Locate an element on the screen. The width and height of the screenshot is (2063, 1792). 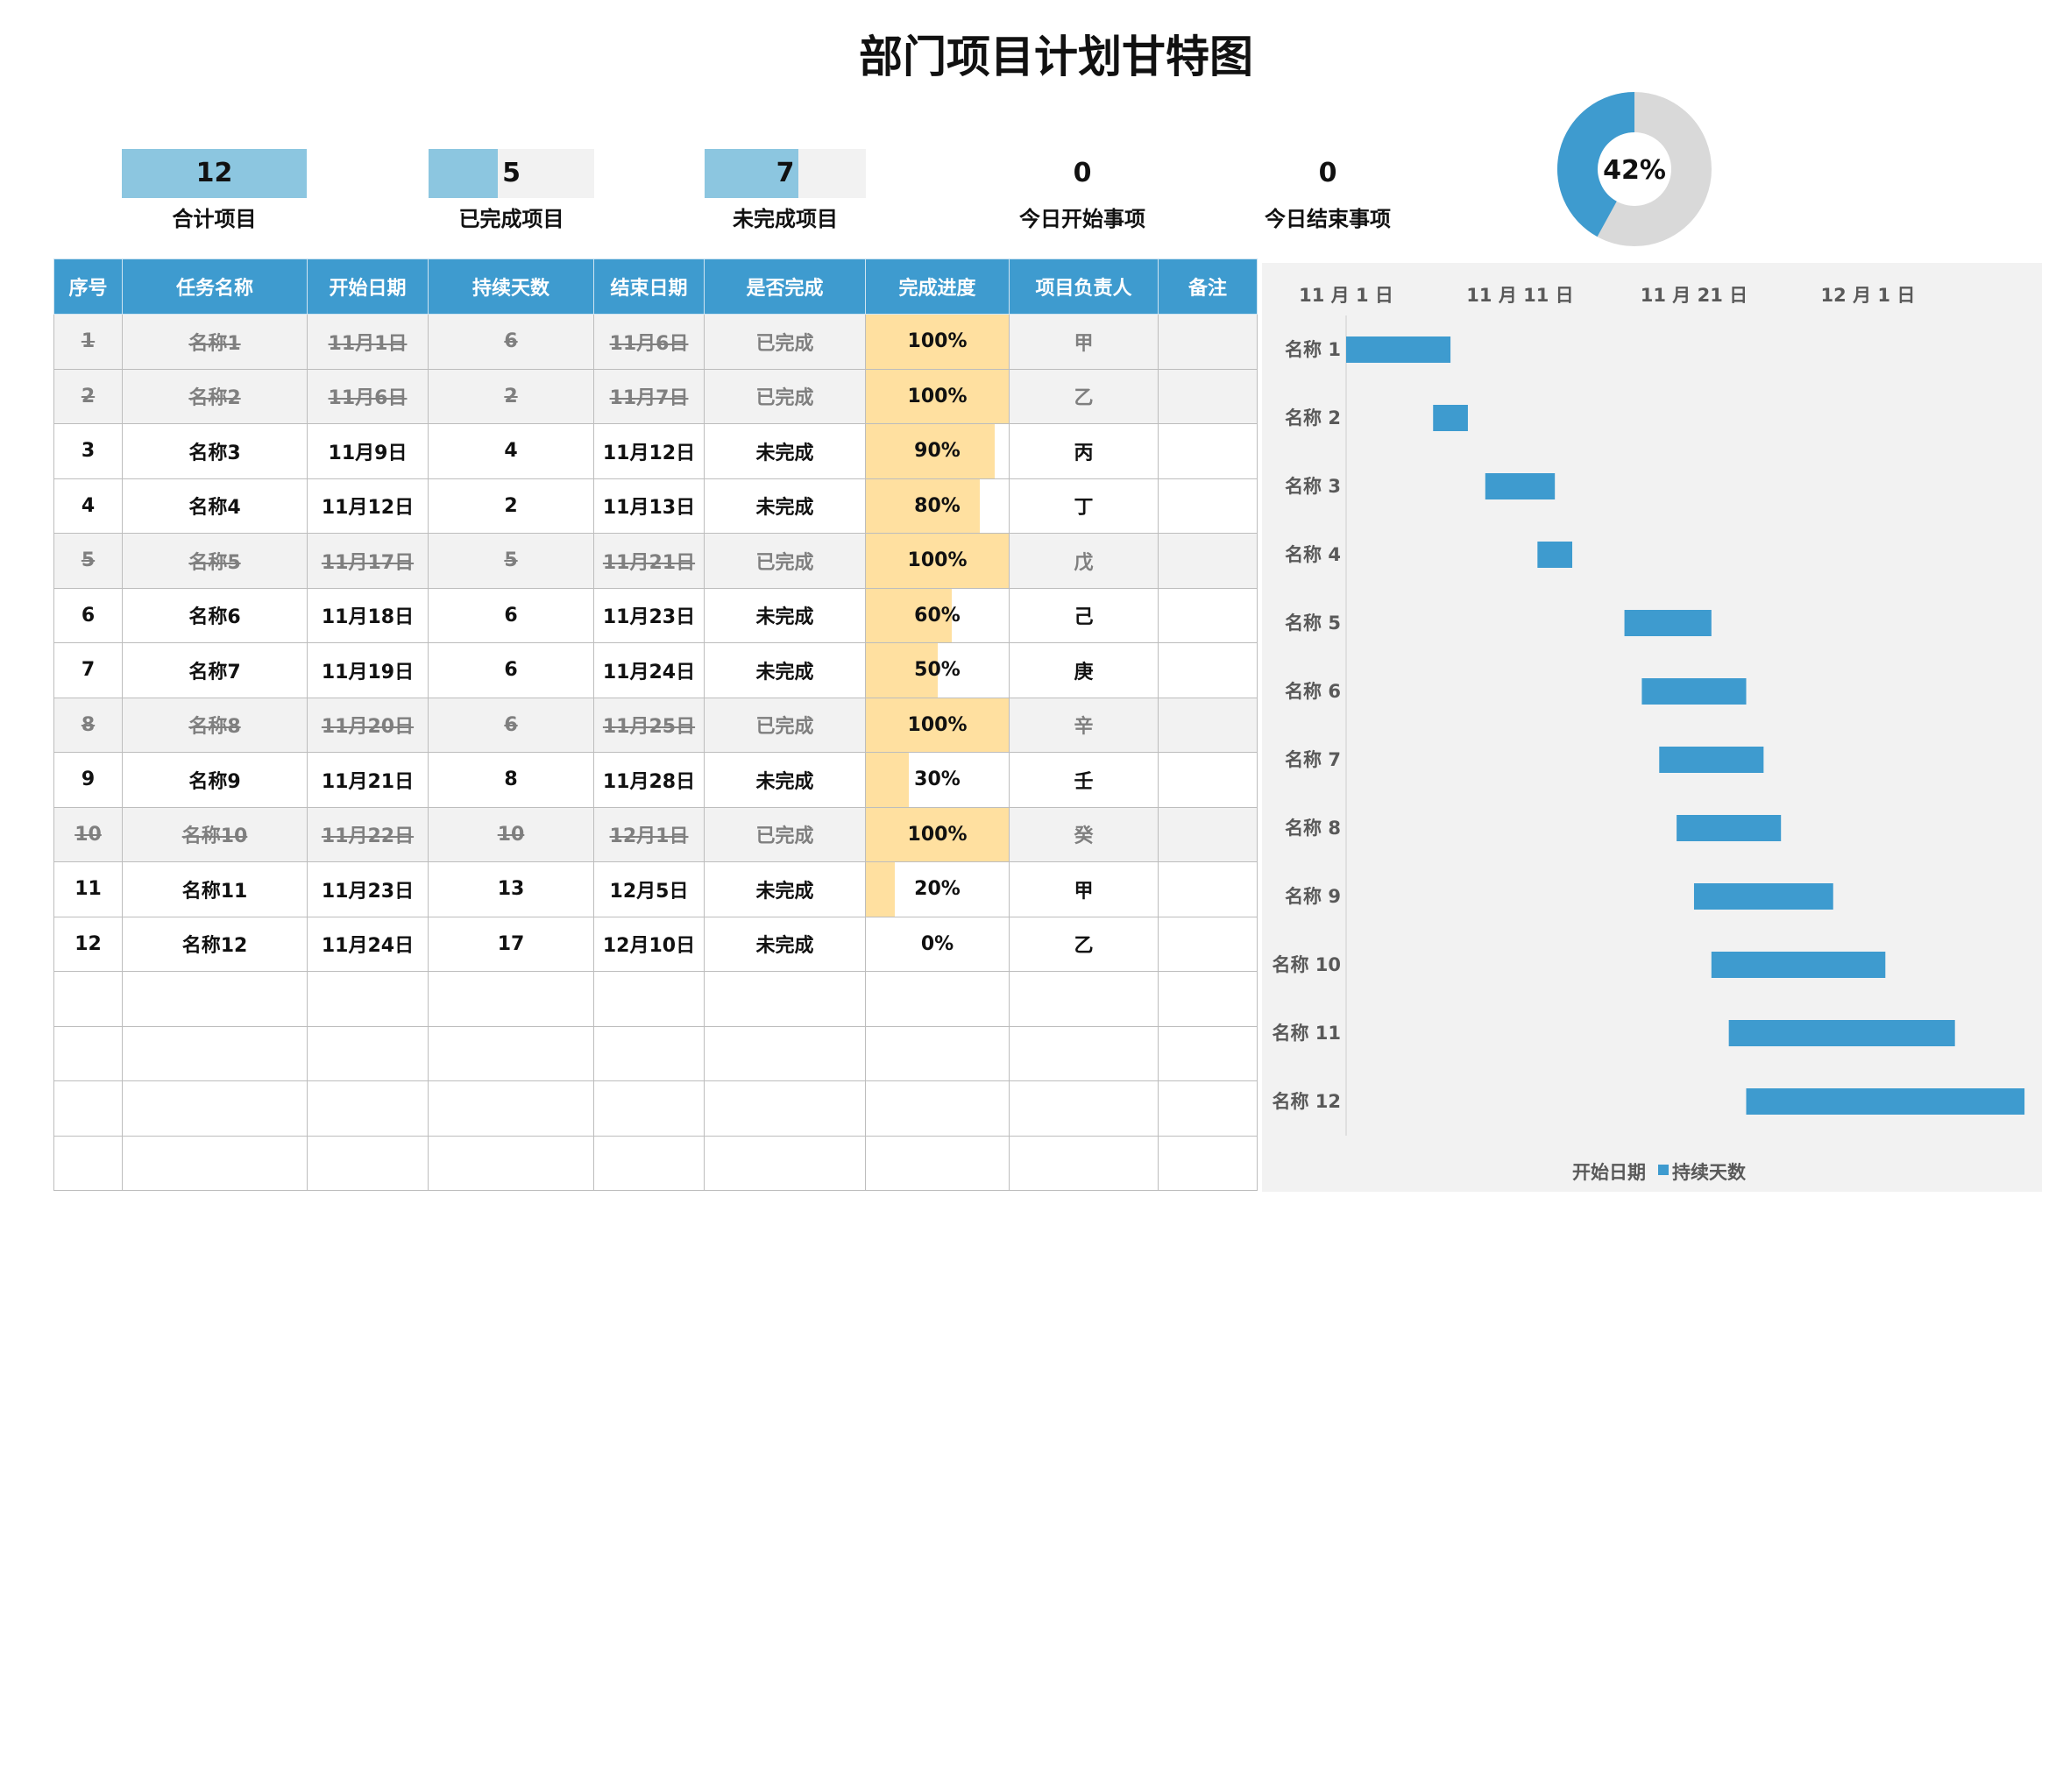
table-row: 4 名称4 11月12日 2 11月13日 未完成 80% 丁 is located at coordinates (655, 506).